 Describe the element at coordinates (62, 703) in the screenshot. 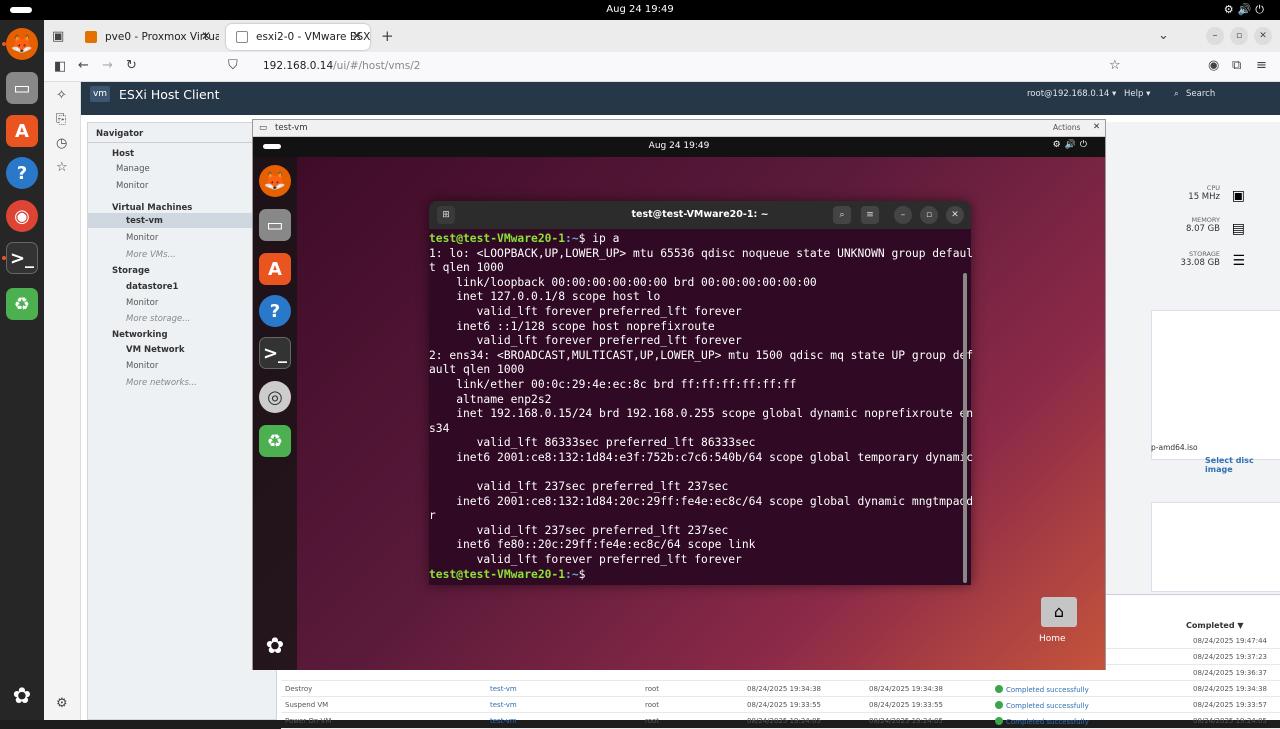

I see `settings-gear-icon: ⚙` at that location.